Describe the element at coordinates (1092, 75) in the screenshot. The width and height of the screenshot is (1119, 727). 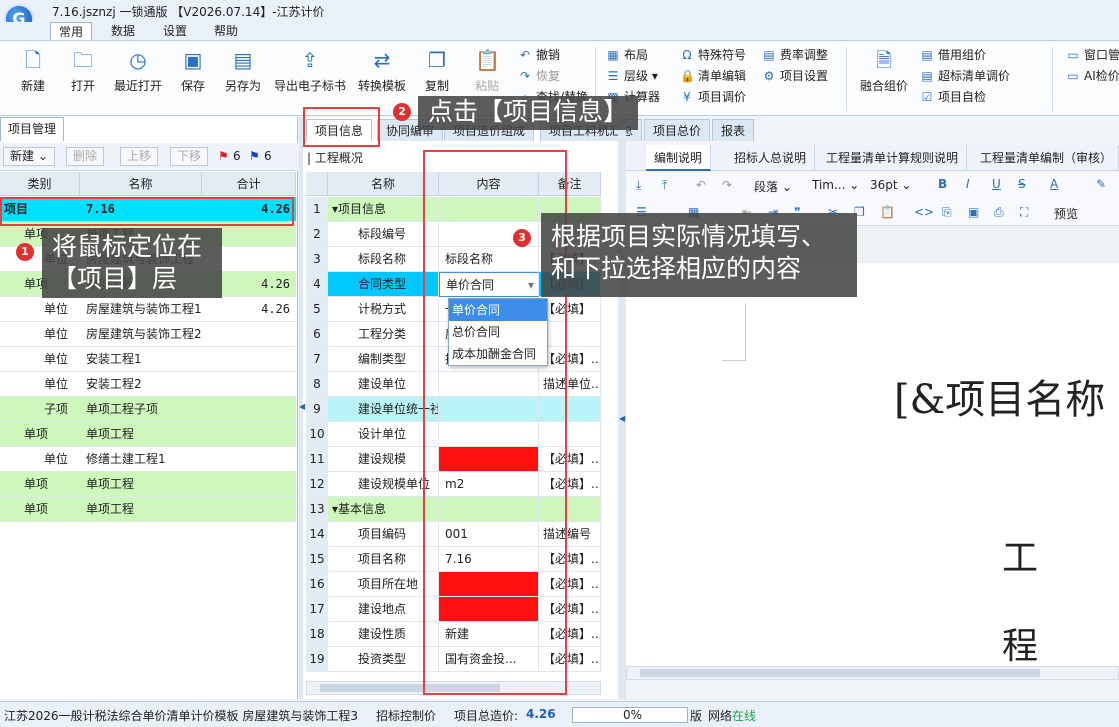
I see `ai-check-button: ▭ AI检价` at that location.